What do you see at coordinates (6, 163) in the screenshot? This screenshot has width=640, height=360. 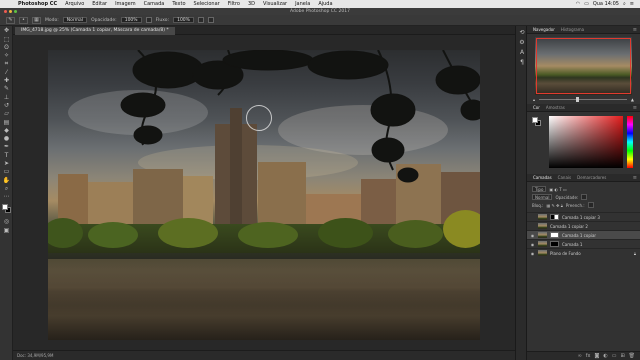 I see `path-selection-tool-icon: ➤` at bounding box center [6, 163].